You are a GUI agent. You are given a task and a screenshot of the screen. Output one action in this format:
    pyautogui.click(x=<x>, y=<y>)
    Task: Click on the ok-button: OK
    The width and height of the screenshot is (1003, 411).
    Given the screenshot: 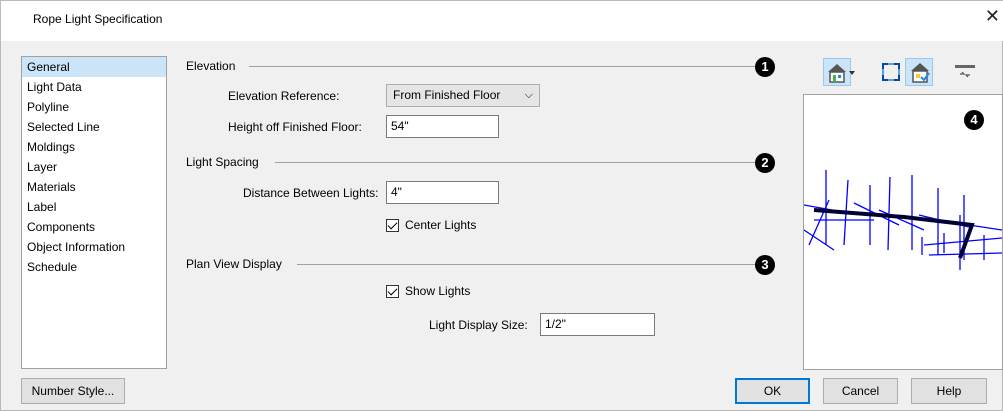 What is the action you would take?
    pyautogui.click(x=772, y=391)
    